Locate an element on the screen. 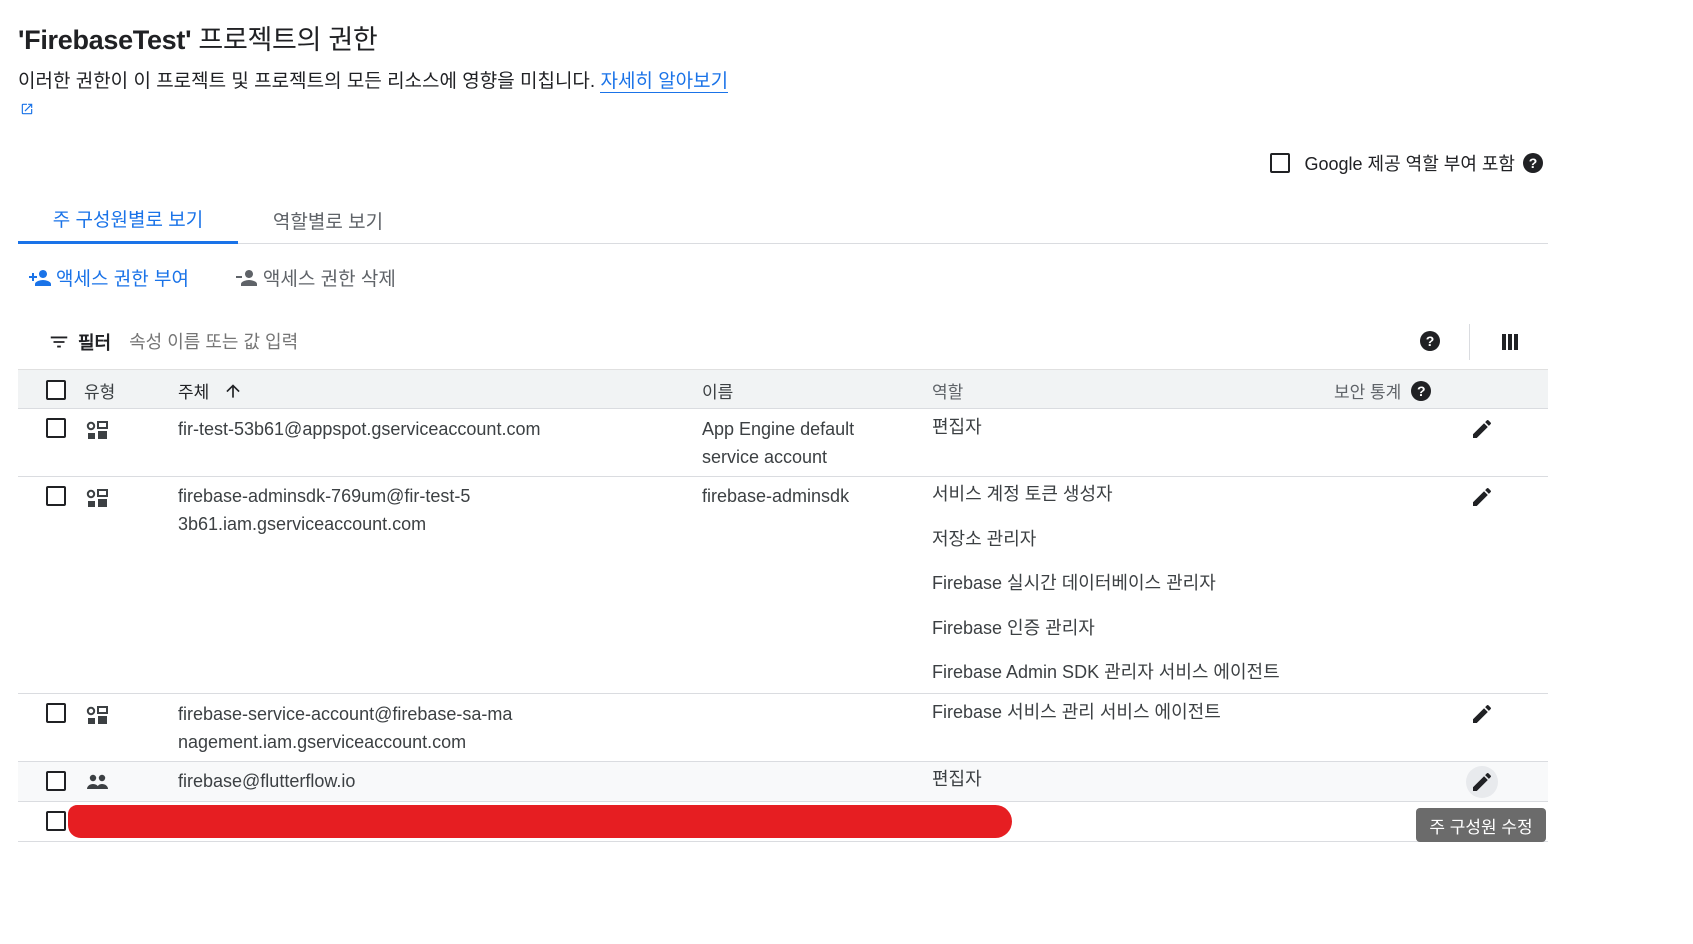 This screenshot has height=944, width=1693. principal-name: App Engine default service account is located at coordinates (778, 443).